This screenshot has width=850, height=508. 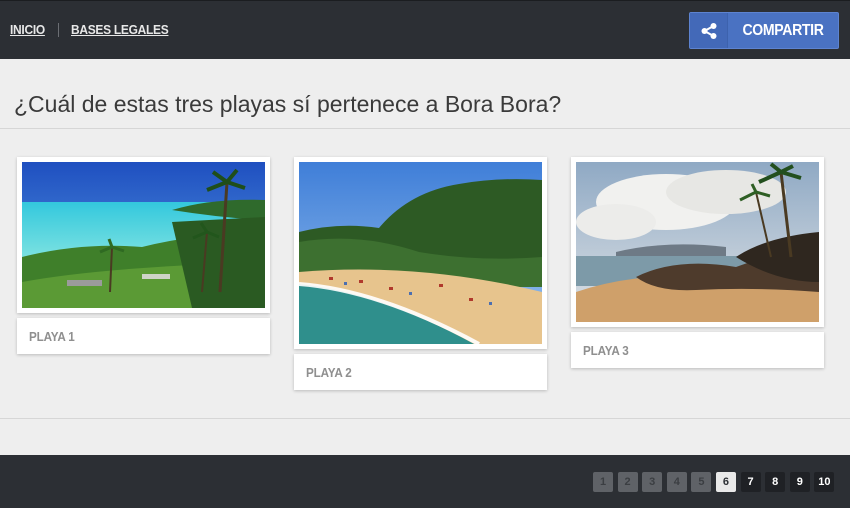 What do you see at coordinates (652, 482) in the screenshot?
I see `page-3-button: 3` at bounding box center [652, 482].